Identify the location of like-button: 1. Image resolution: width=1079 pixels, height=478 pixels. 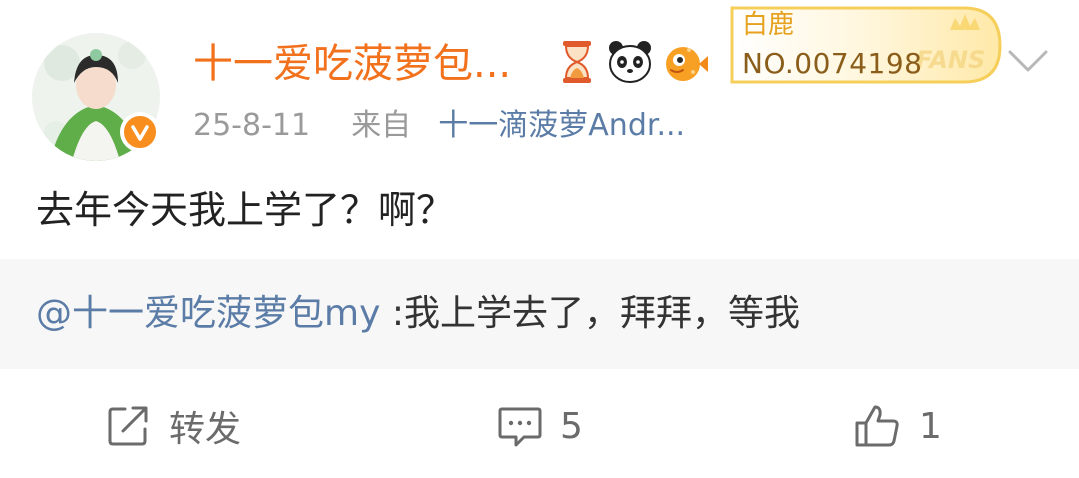
(897, 426).